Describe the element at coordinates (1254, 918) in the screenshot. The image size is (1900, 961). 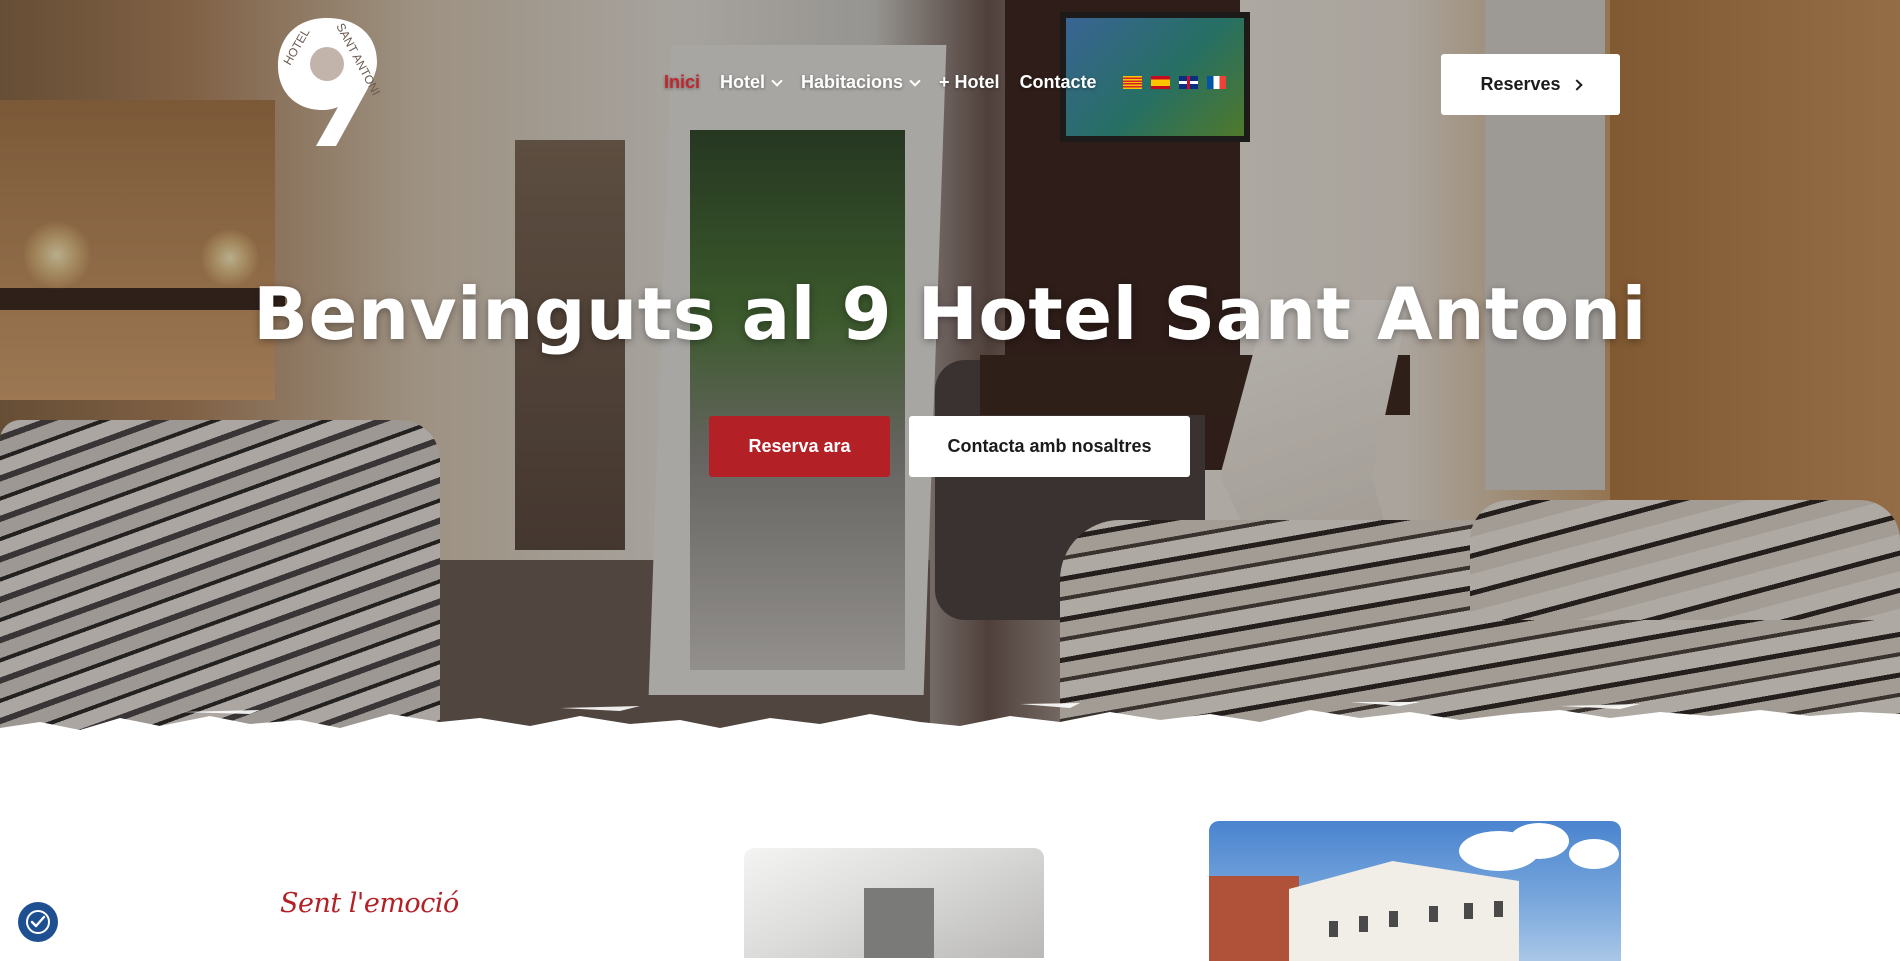
I see `photo-red-building` at that location.